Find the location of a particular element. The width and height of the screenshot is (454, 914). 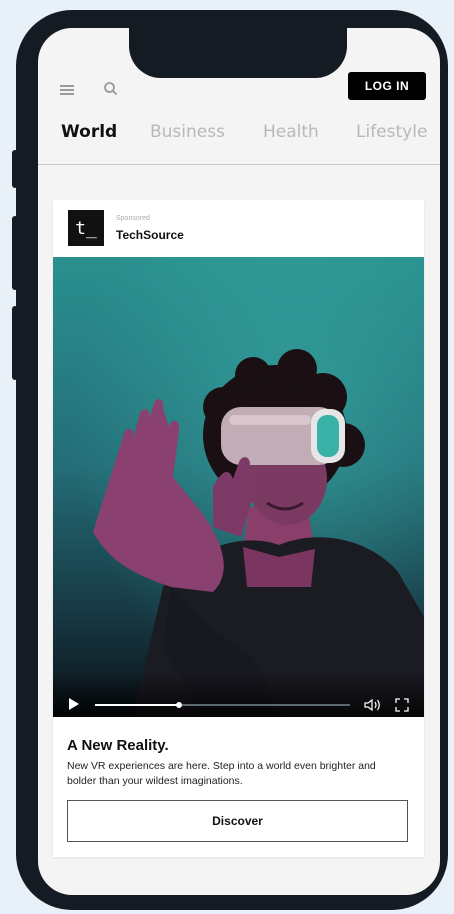

brand-logo: t_ is located at coordinates (86, 228).